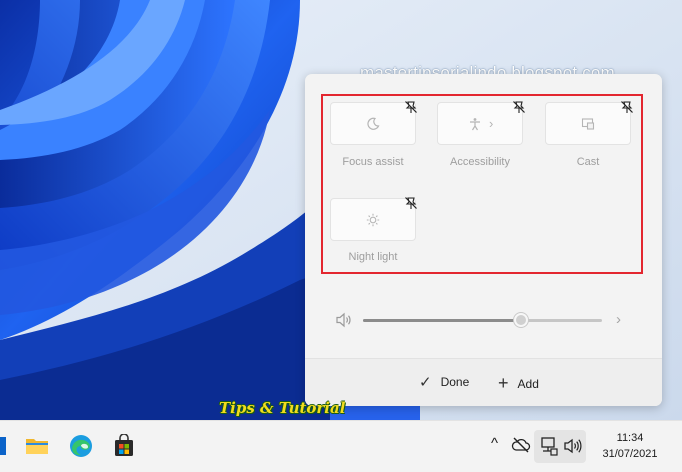  I want to click on onedrive-offline-icon, so click(521, 445).